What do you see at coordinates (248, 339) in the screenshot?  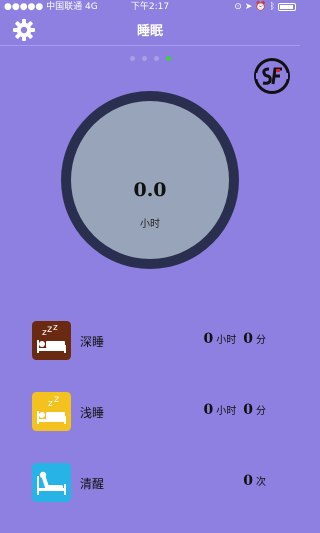 I see `deep-sleep-minutes: 0` at bounding box center [248, 339].